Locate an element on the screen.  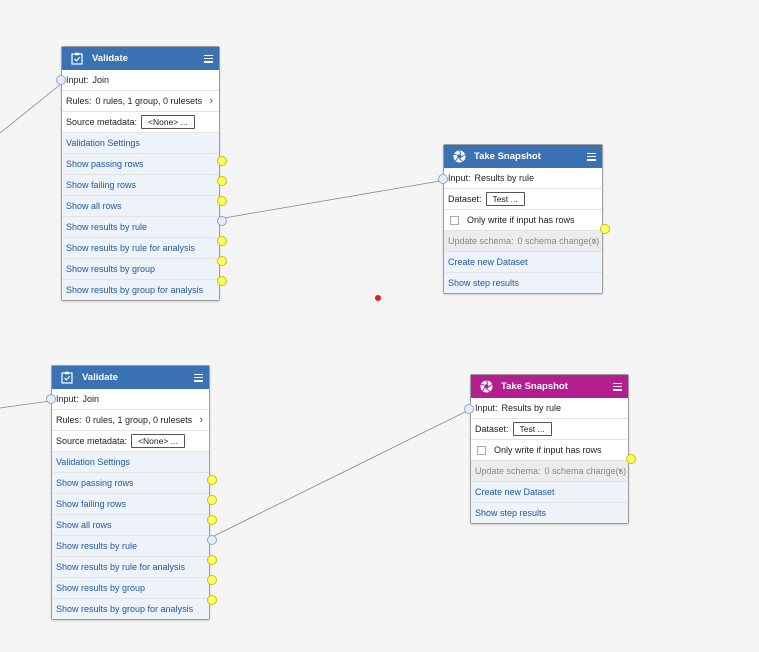
input-row: Input: Results by rule is located at coordinates (523, 178).